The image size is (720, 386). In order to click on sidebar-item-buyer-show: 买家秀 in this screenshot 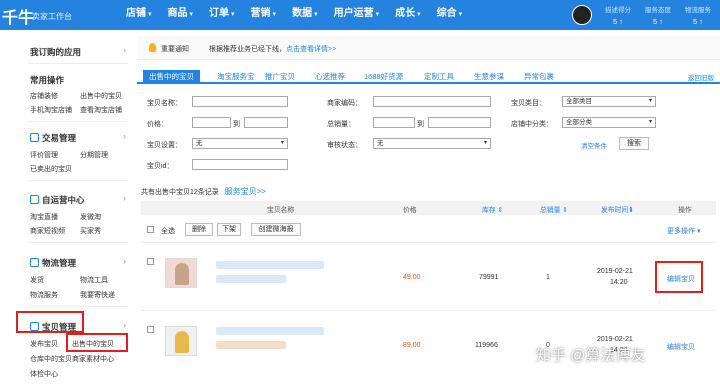, I will do `click(90, 231)`.